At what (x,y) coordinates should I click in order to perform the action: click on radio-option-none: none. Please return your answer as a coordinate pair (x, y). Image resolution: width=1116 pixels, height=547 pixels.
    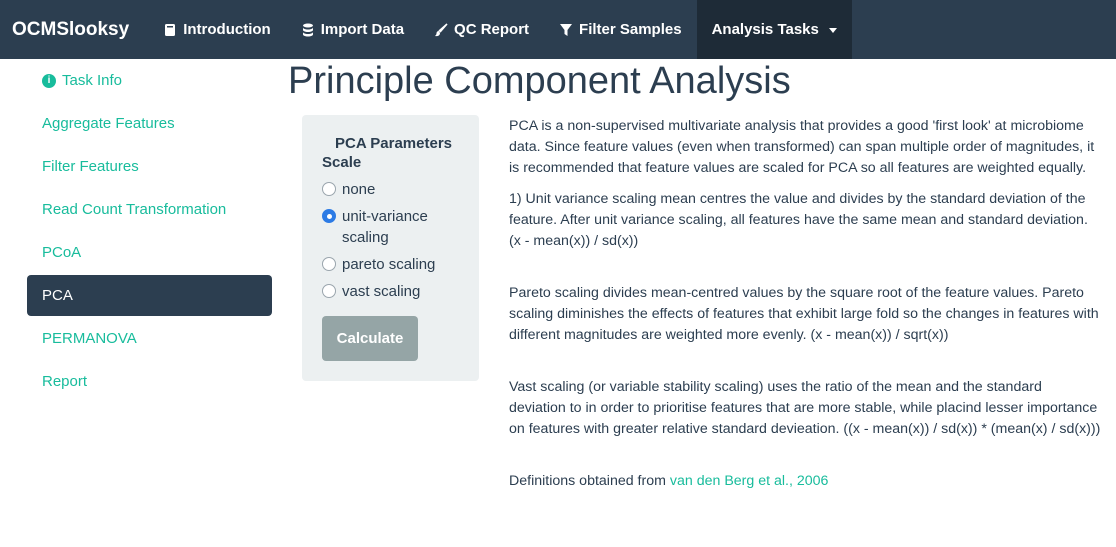
    Looking at the image, I should click on (390, 189).